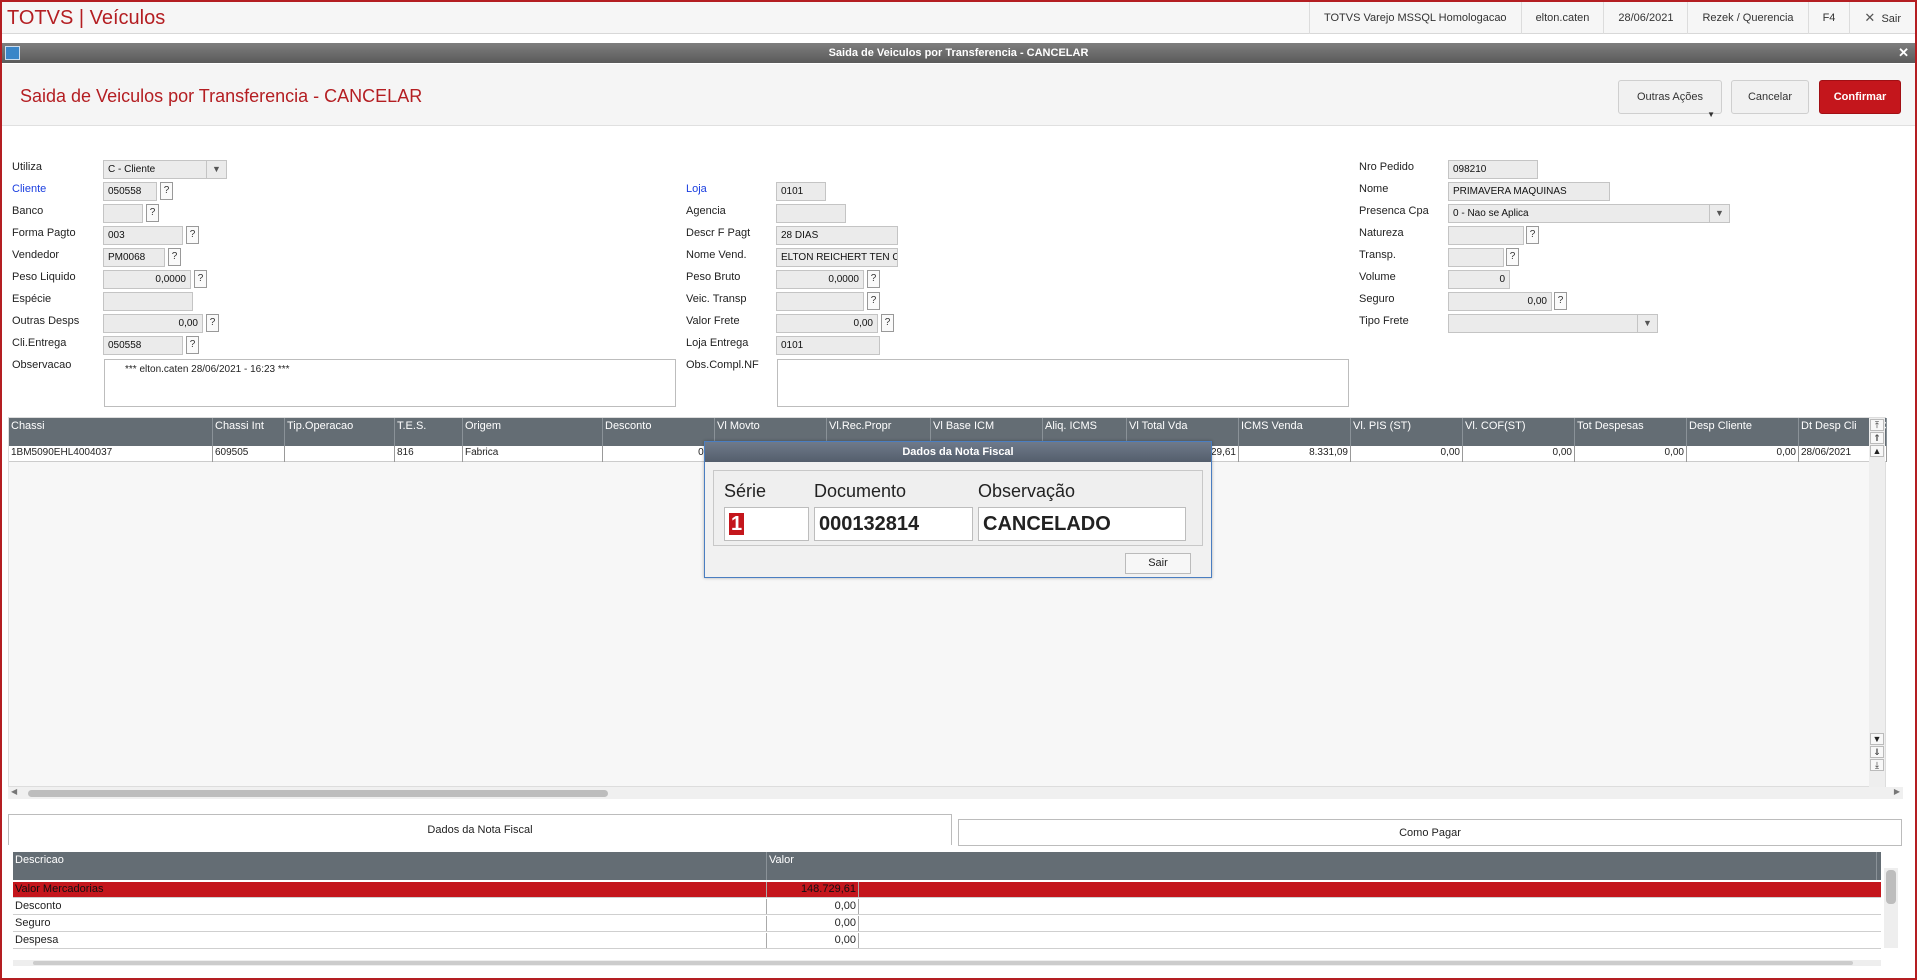 The height and width of the screenshot is (980, 1917). Describe the element at coordinates (1027, 491) in the screenshot. I see `observacao-label: Observação` at that location.